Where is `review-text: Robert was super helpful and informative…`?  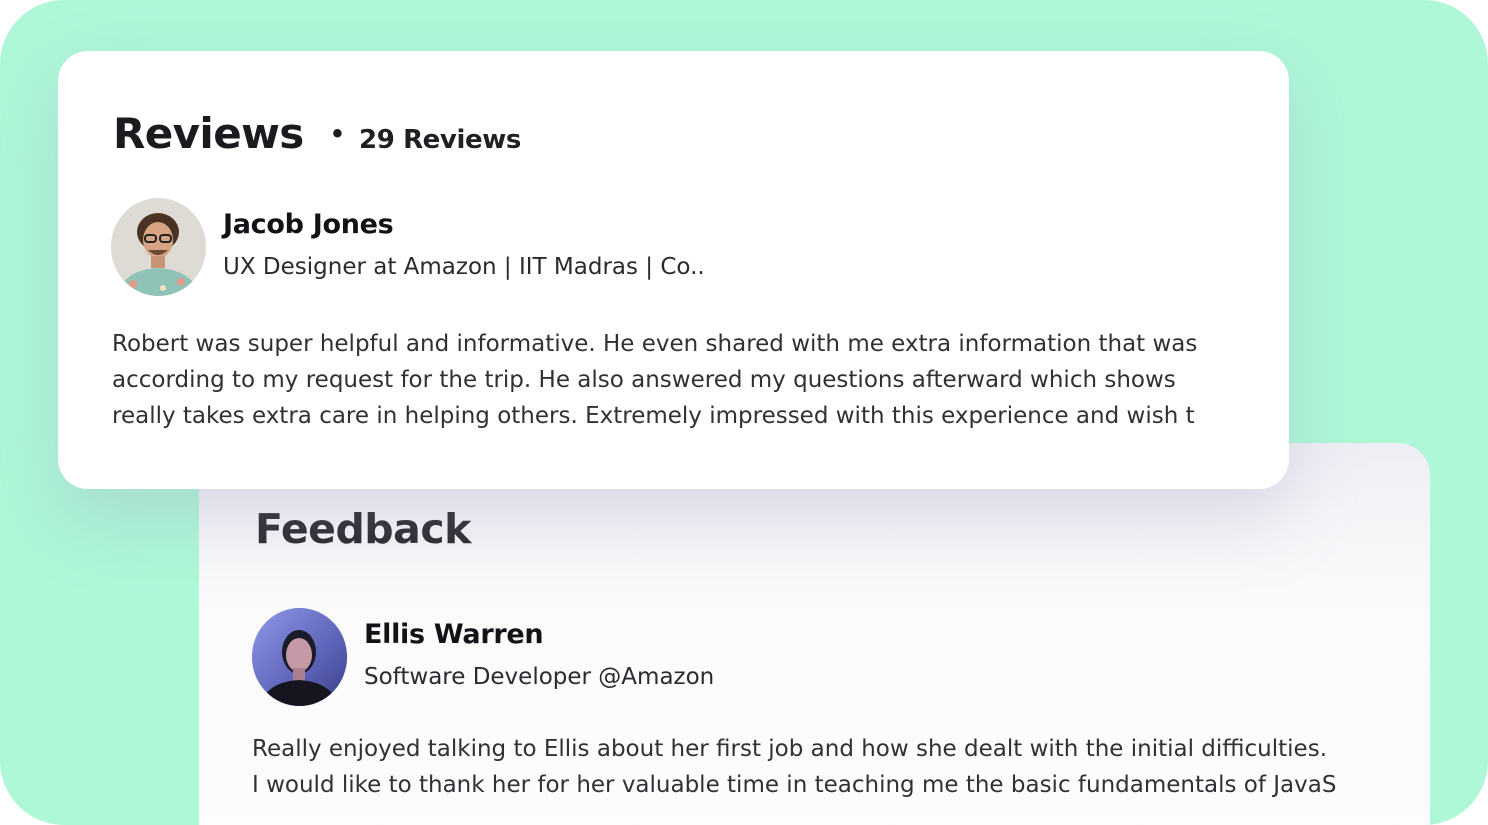 review-text: Robert was super helpful and informative… is located at coordinates (700, 380).